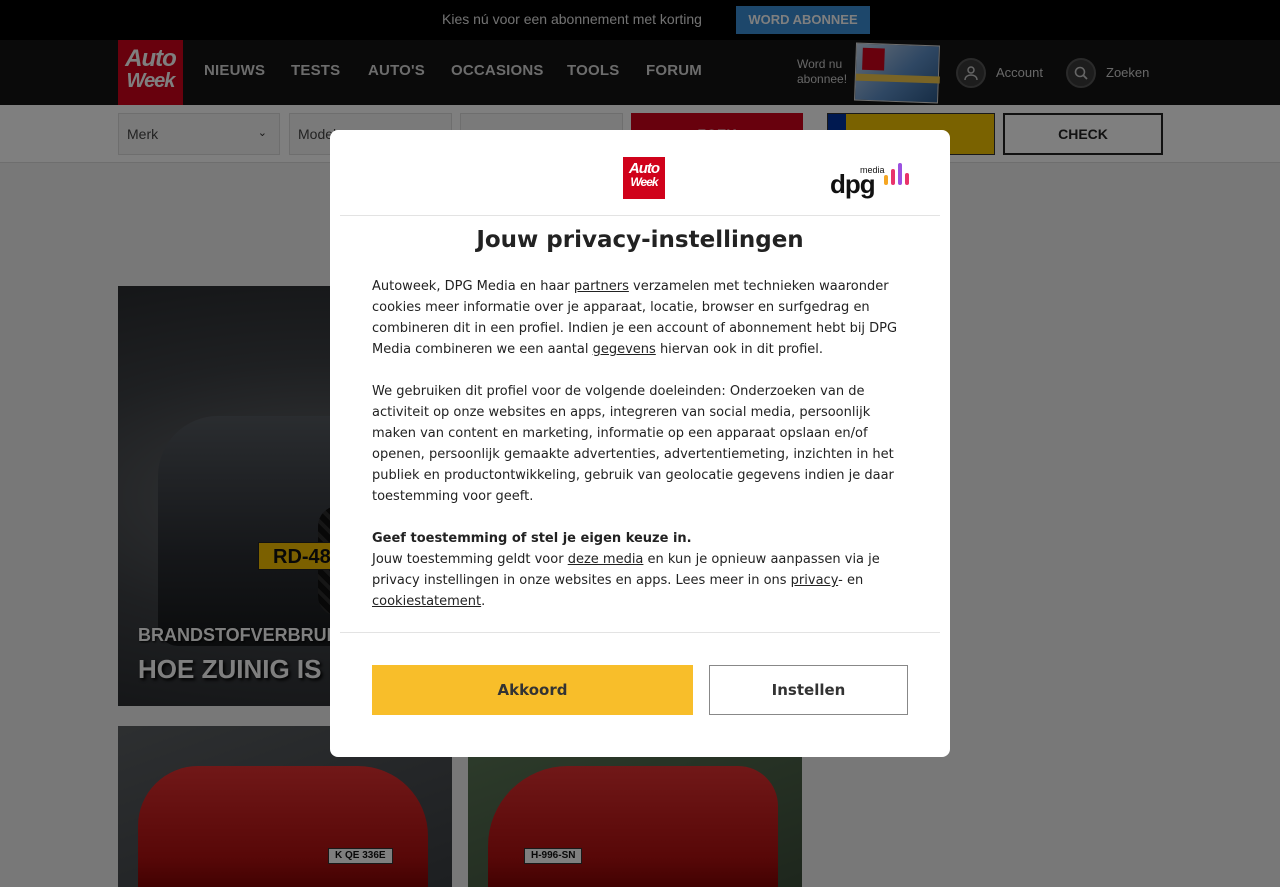  What do you see at coordinates (426, 601) in the screenshot?
I see `cookiestatement-link: cookiestatement` at bounding box center [426, 601].